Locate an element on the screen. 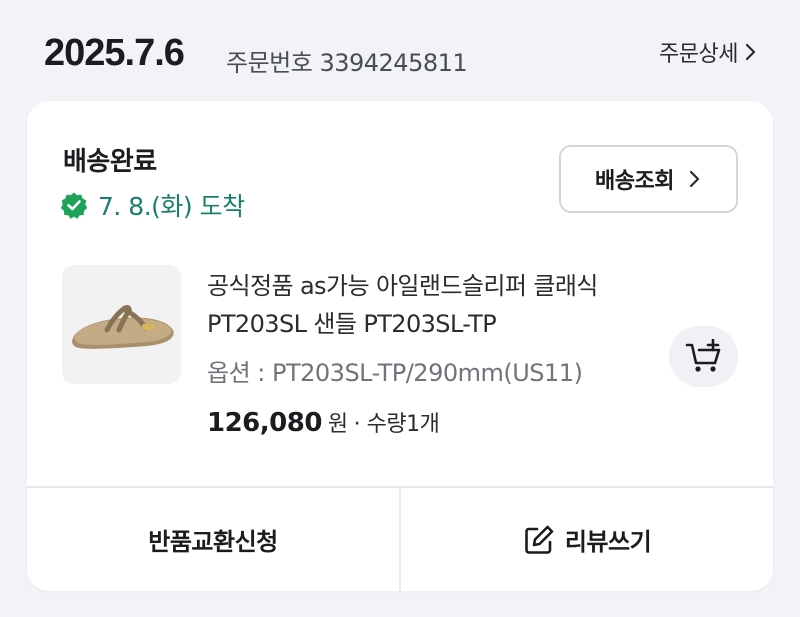 The width and height of the screenshot is (800, 617). price-unit: 원 is located at coordinates (337, 424).